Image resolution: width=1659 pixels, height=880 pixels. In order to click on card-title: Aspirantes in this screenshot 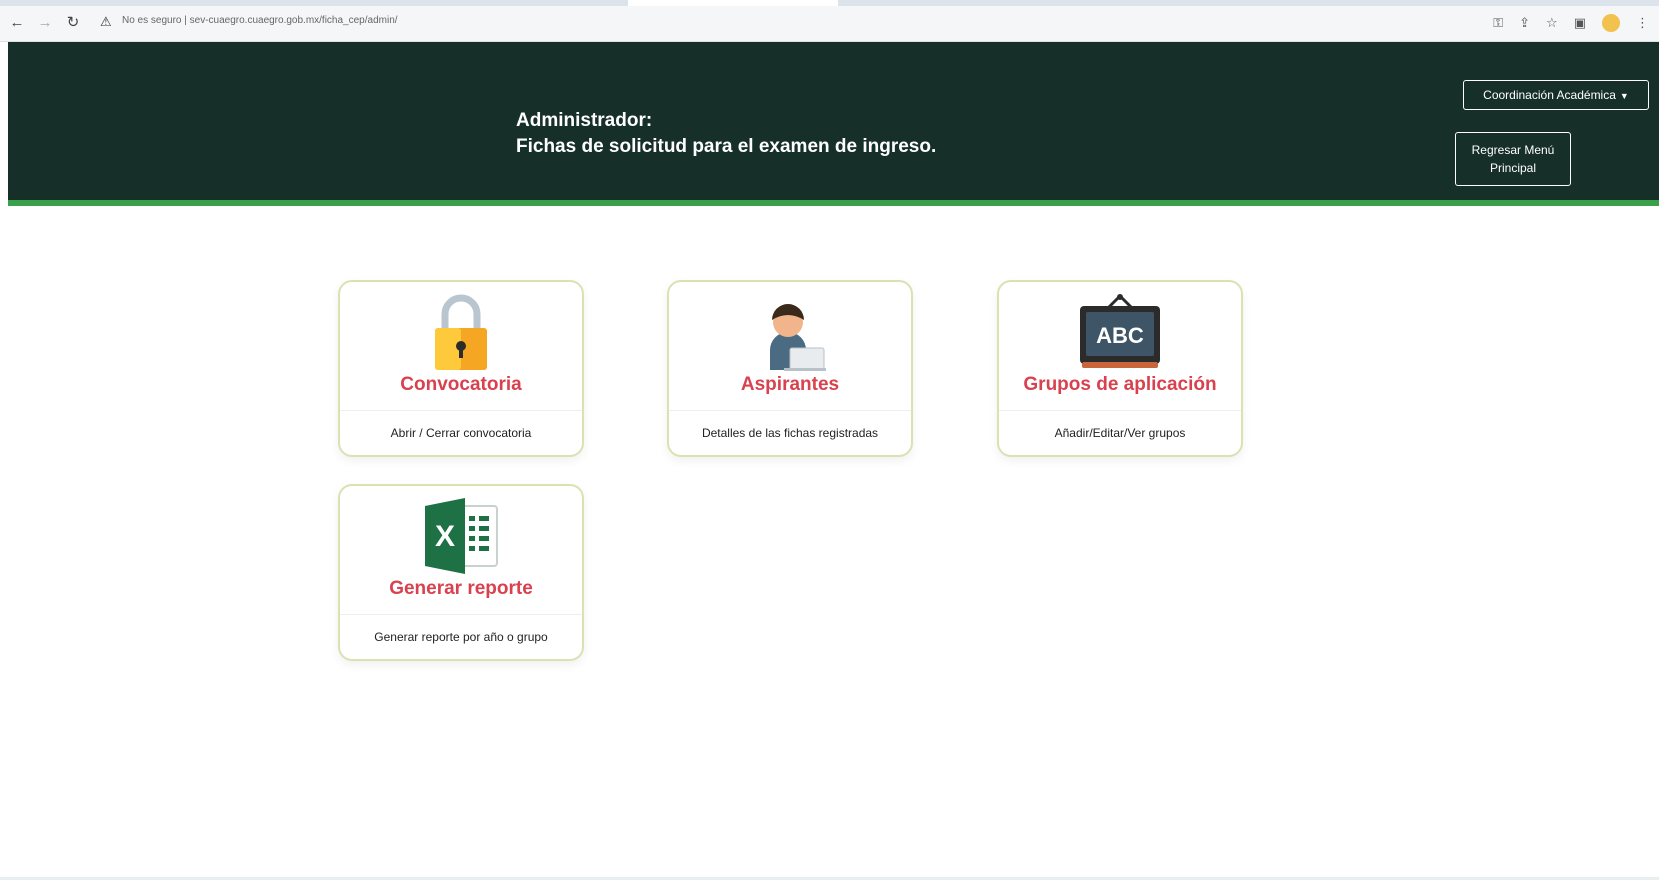, I will do `click(790, 384)`.